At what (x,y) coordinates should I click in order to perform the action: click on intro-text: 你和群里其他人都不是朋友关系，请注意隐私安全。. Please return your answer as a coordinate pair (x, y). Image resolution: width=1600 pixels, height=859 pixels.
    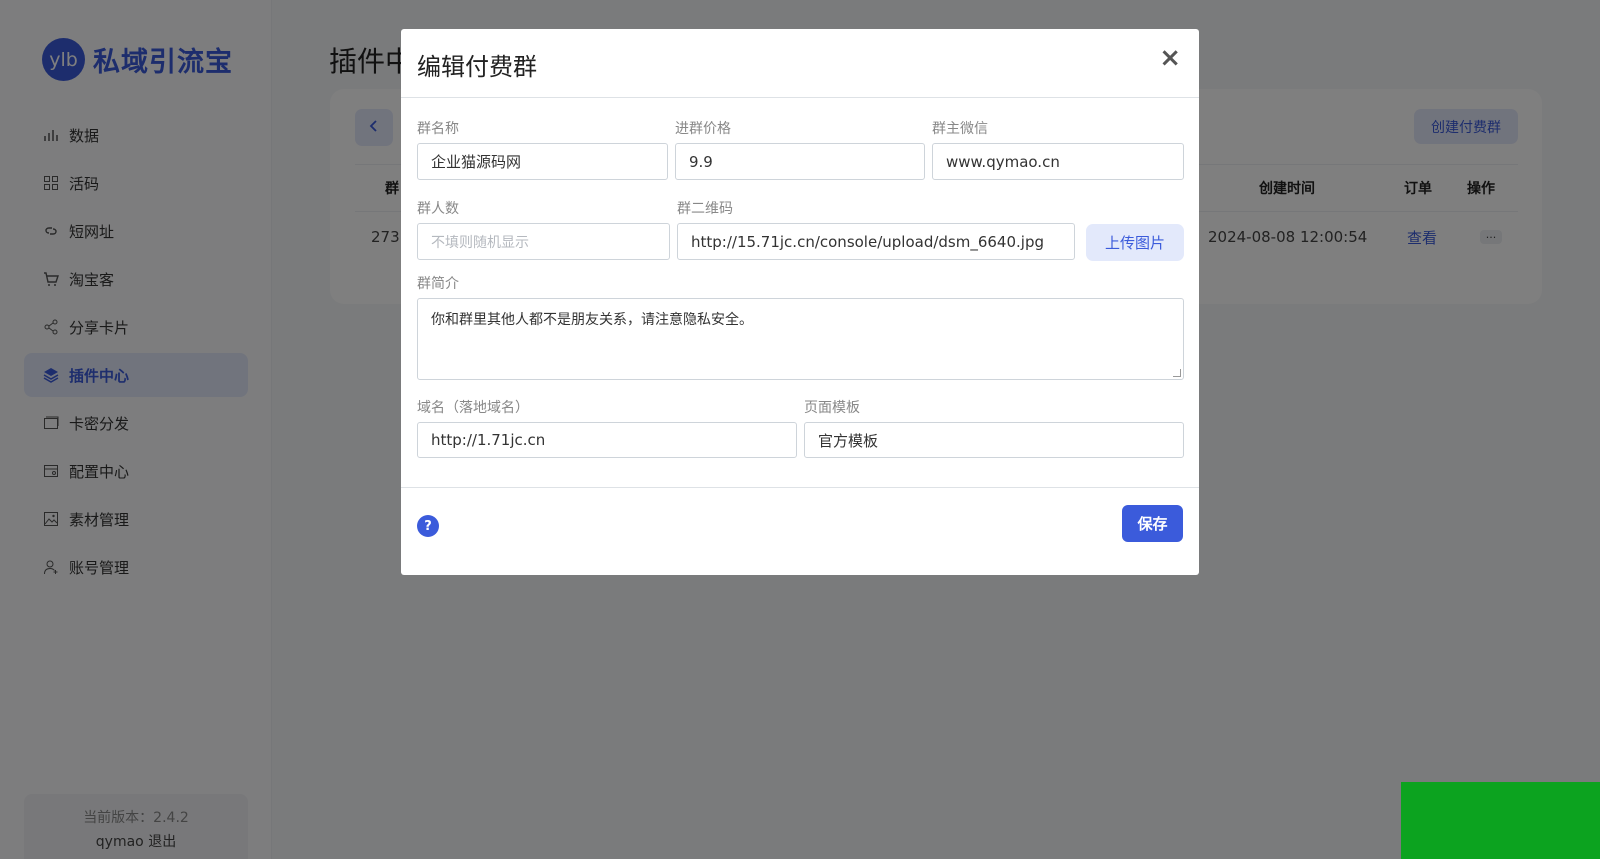
    Looking at the image, I should click on (592, 320).